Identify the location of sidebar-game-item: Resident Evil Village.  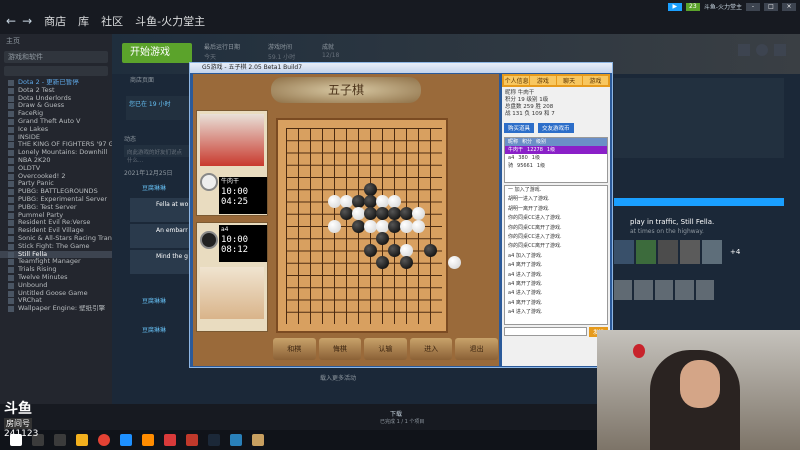
(56, 231).